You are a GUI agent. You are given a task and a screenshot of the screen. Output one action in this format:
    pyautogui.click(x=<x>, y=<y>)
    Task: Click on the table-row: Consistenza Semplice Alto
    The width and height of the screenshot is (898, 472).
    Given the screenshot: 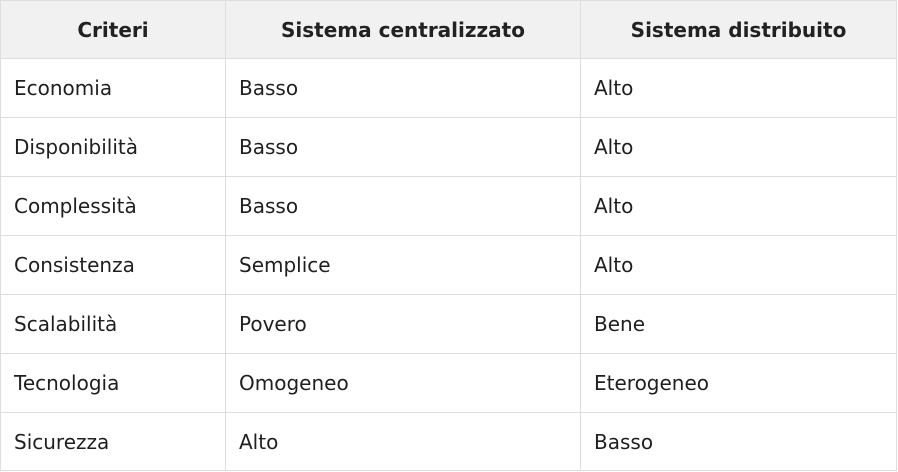 What is the action you would take?
    pyautogui.click(x=448, y=265)
    